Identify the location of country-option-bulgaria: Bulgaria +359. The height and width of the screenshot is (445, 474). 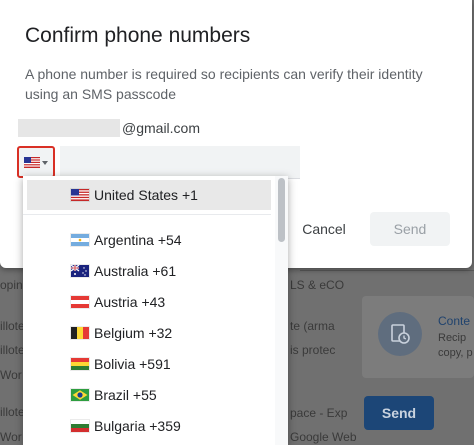
(147, 426).